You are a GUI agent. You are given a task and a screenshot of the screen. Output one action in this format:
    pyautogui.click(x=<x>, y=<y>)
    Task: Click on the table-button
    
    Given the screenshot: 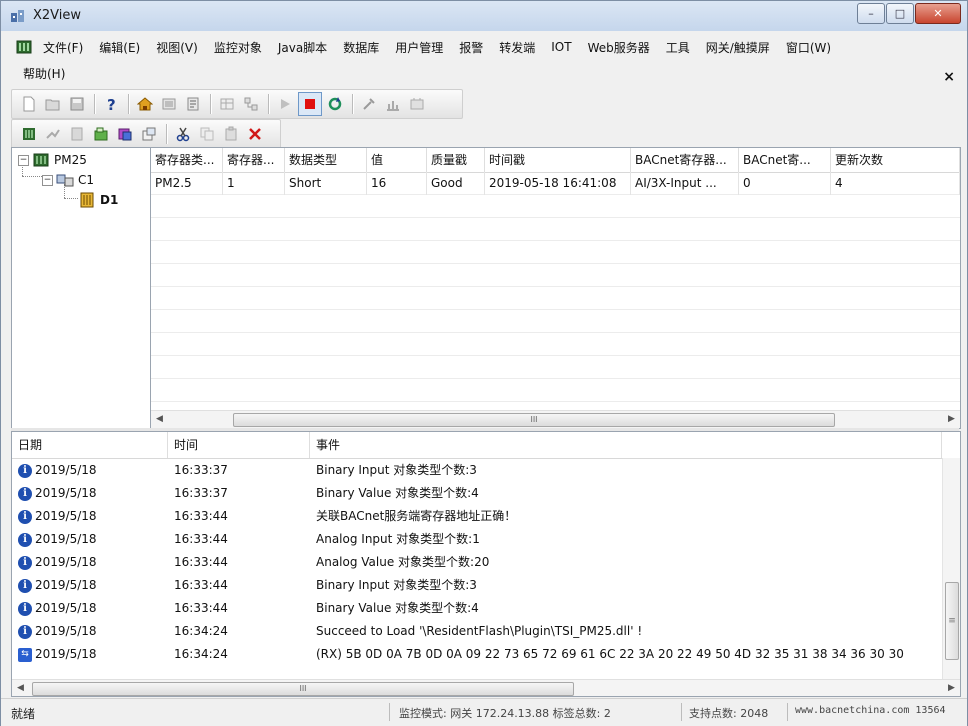 What is the action you would take?
    pyautogui.click(x=227, y=104)
    